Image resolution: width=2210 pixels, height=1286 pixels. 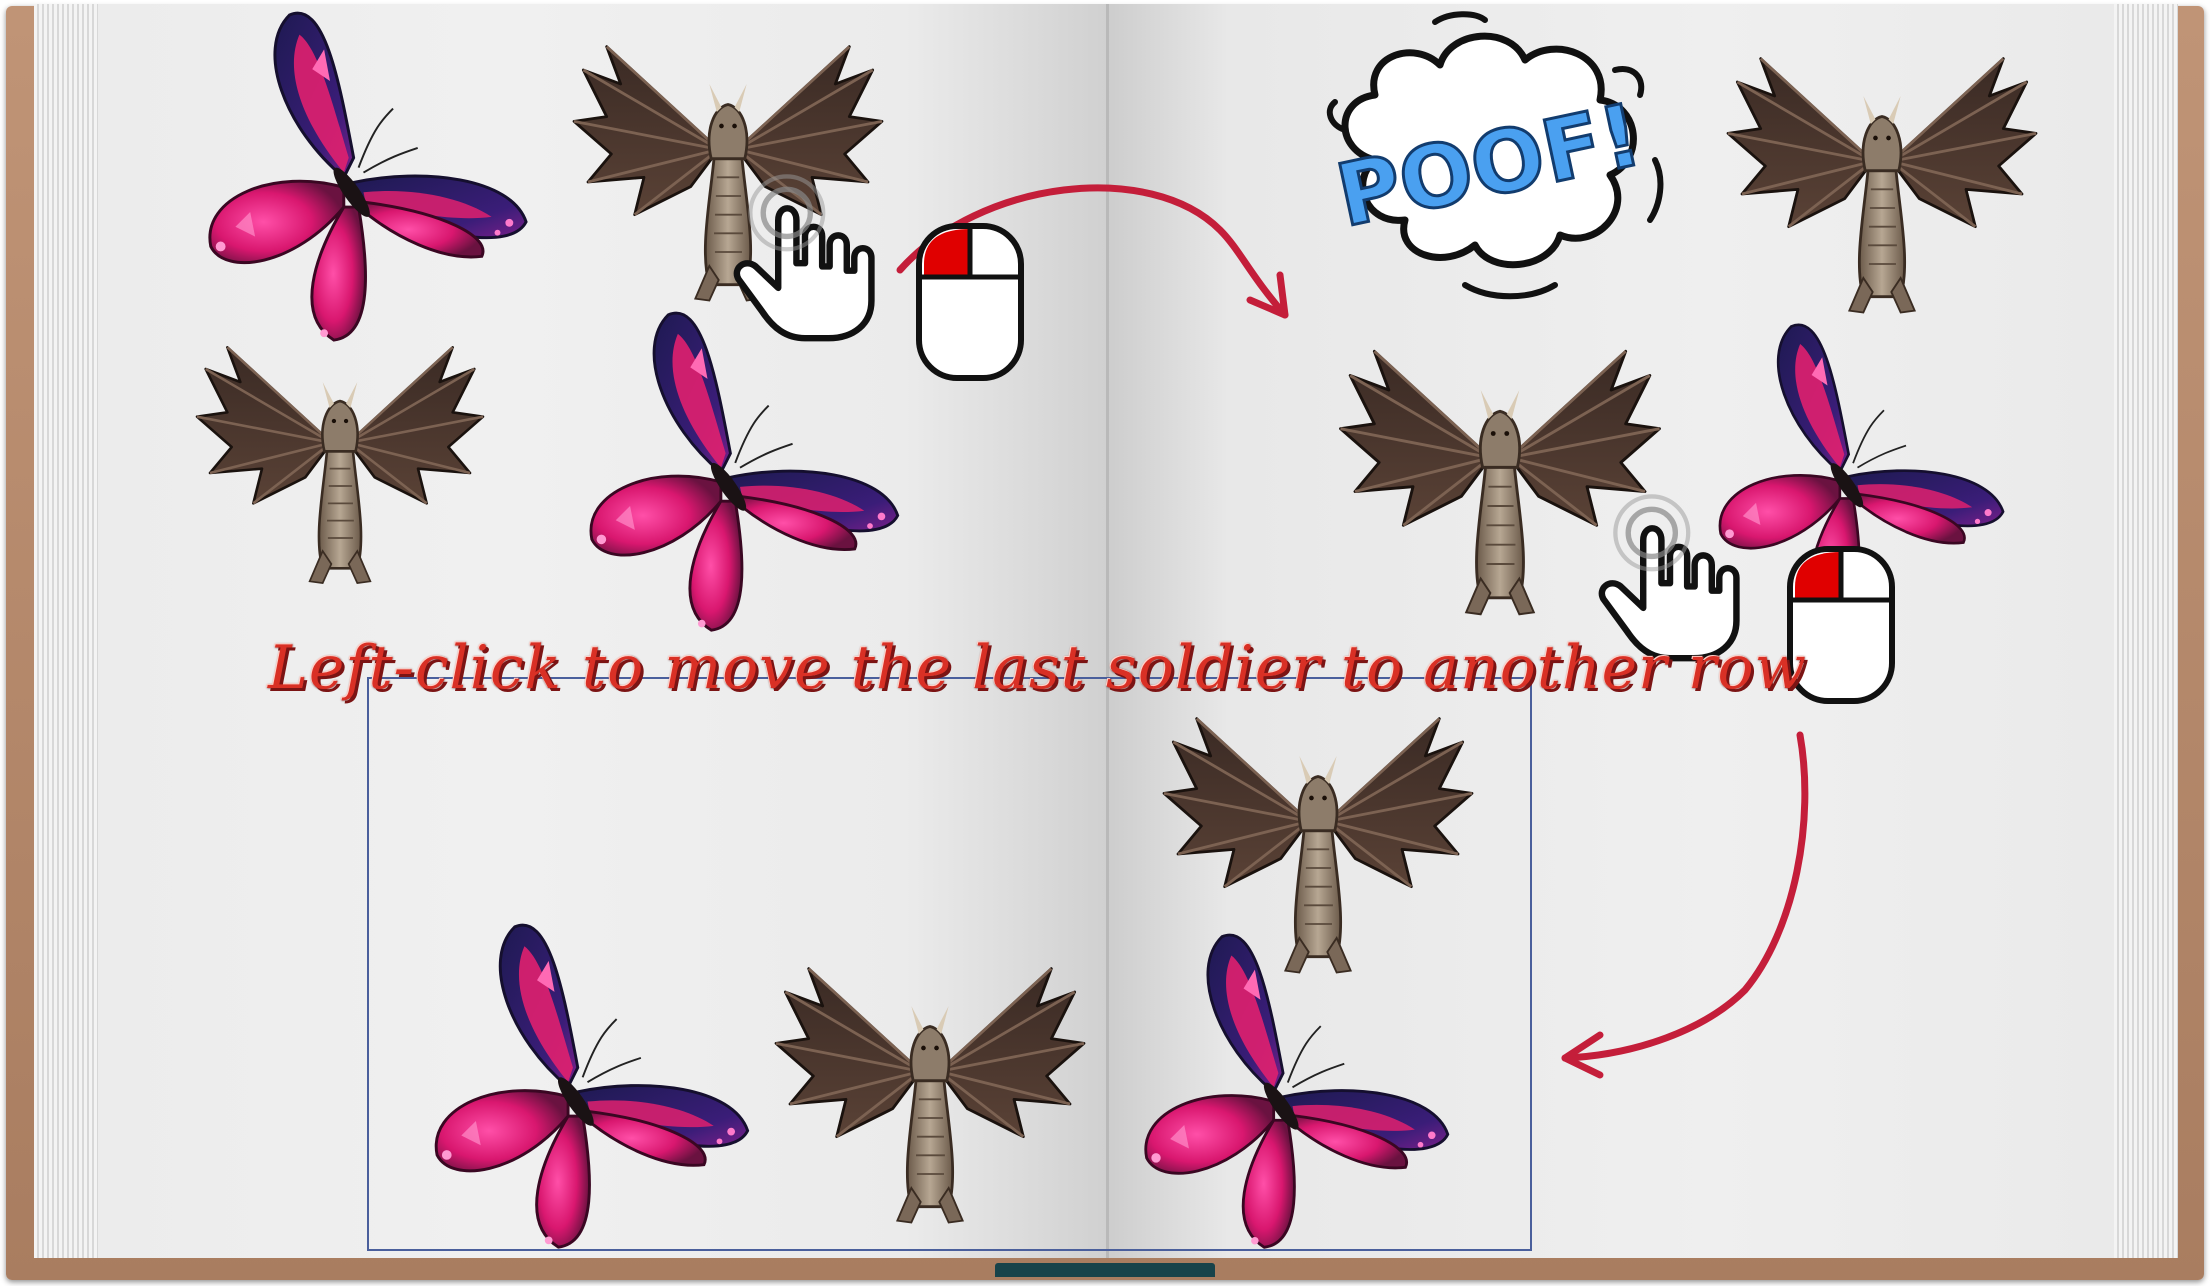 I want to click on mouse-left-click-icon, so click(x=970, y=302).